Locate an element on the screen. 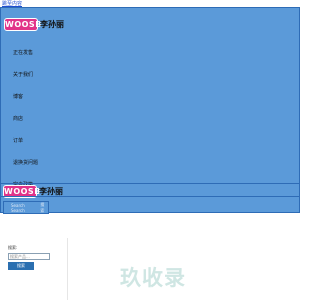 Image resolution: width=320 pixels, height=300 pixels. header-search-input: Search Search is located at coordinates (24, 208).